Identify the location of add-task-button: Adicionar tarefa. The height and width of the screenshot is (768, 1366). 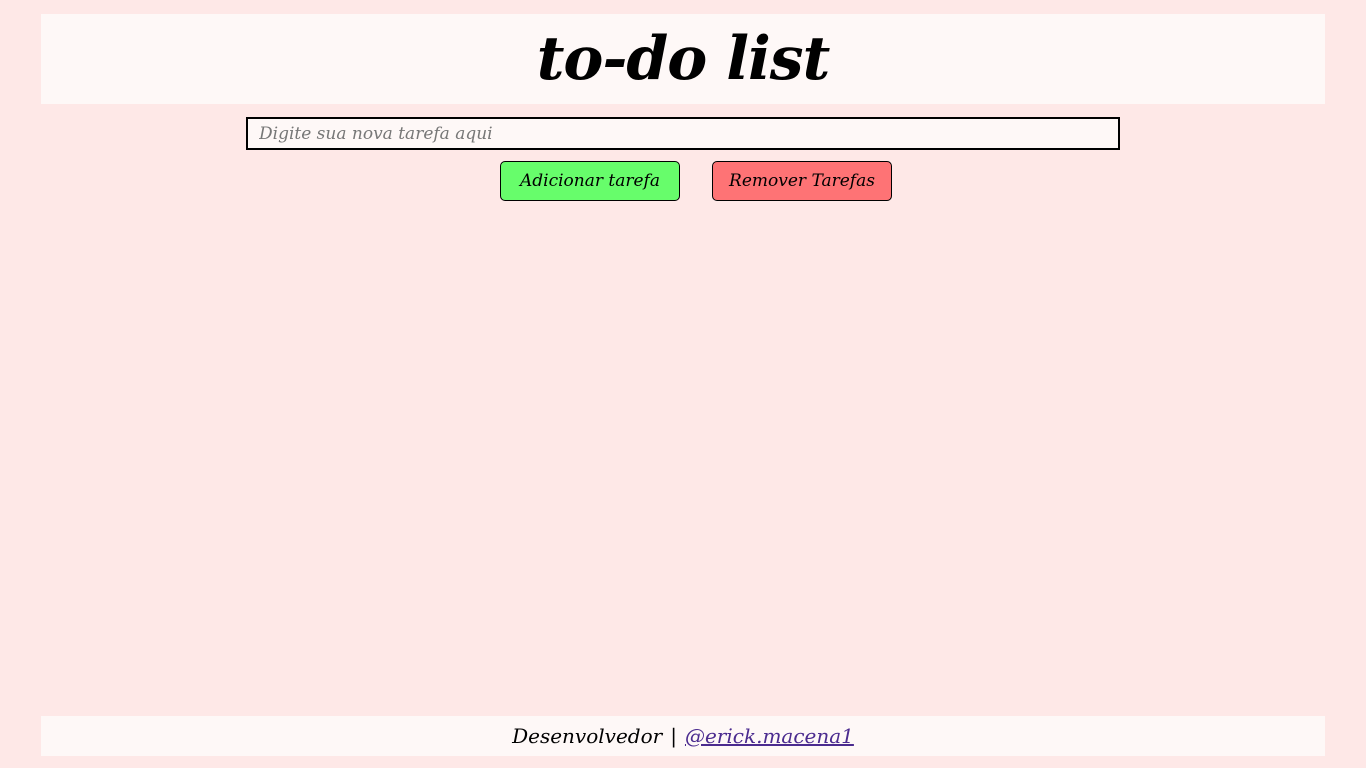
(590, 181).